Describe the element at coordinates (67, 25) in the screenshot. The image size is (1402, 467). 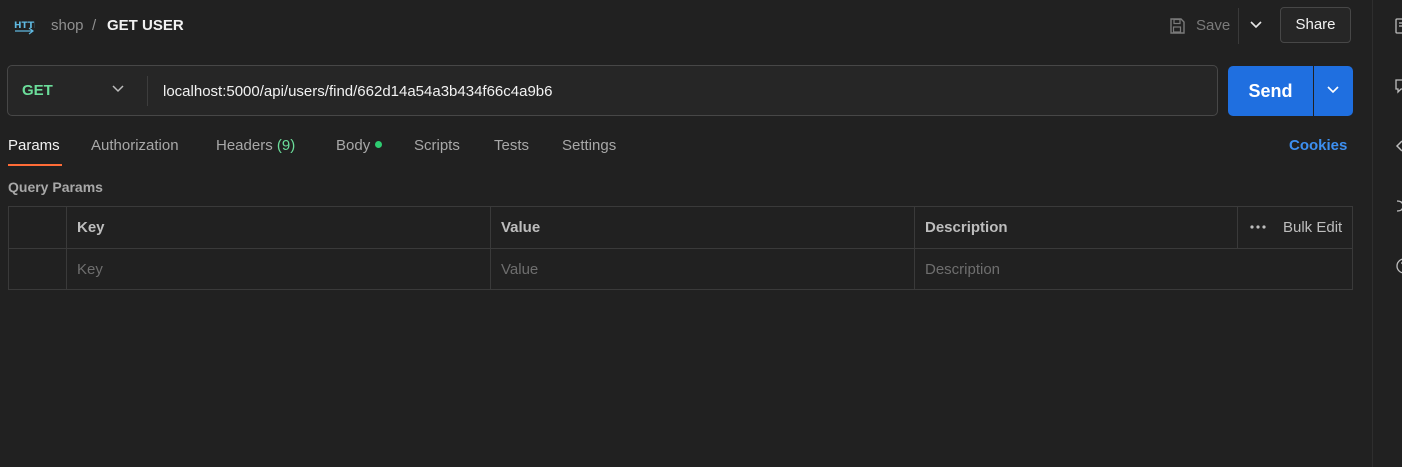
I see `breadcrumb-collection: shop` at that location.